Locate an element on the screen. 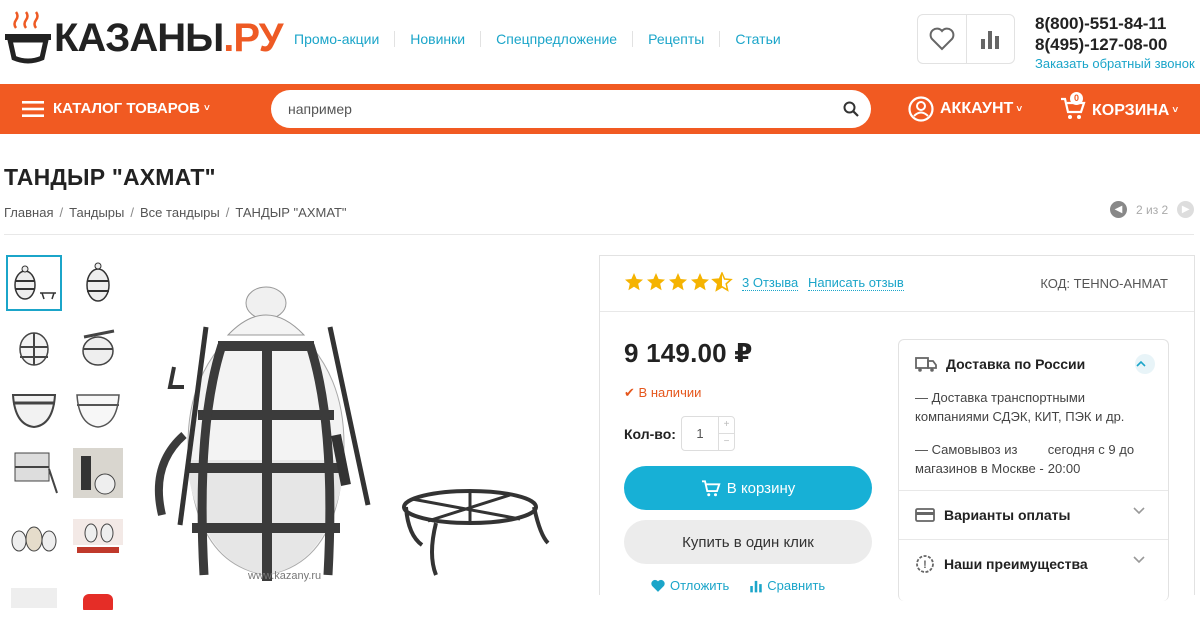 The width and height of the screenshot is (1200, 623). payment-title: Варианты оплаты is located at coordinates (1007, 515).